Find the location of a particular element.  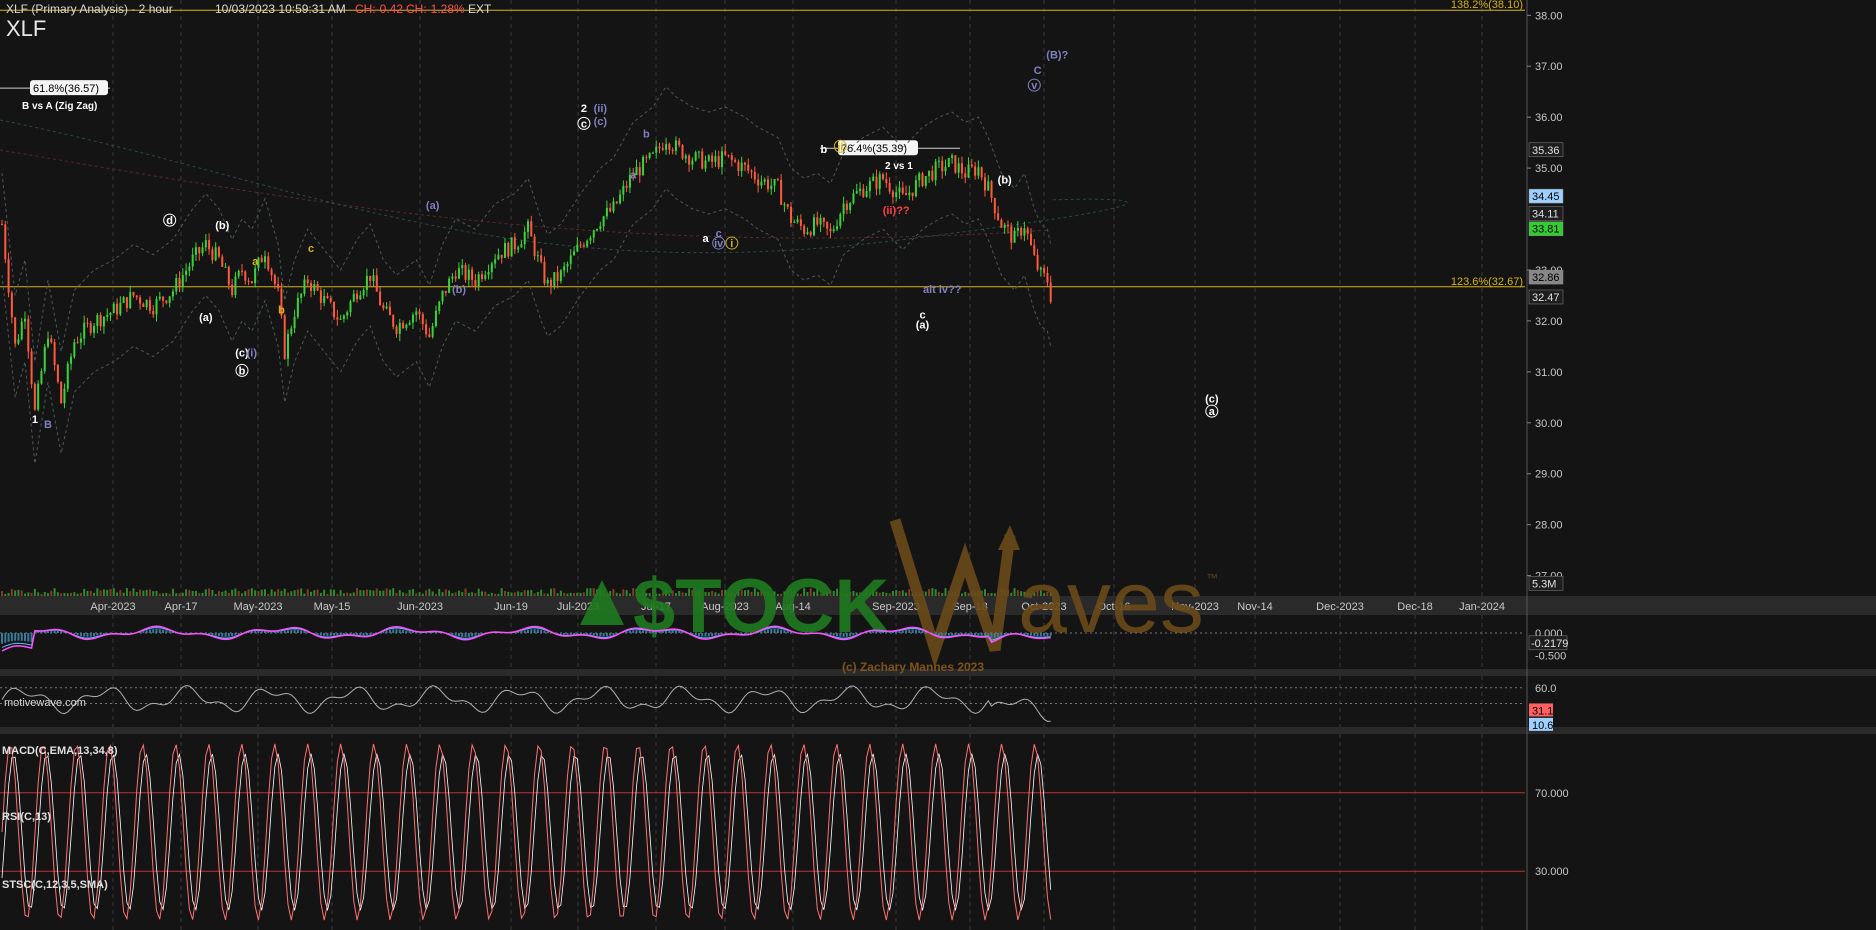

x-tick-label: May-15 is located at coordinates (332, 607).